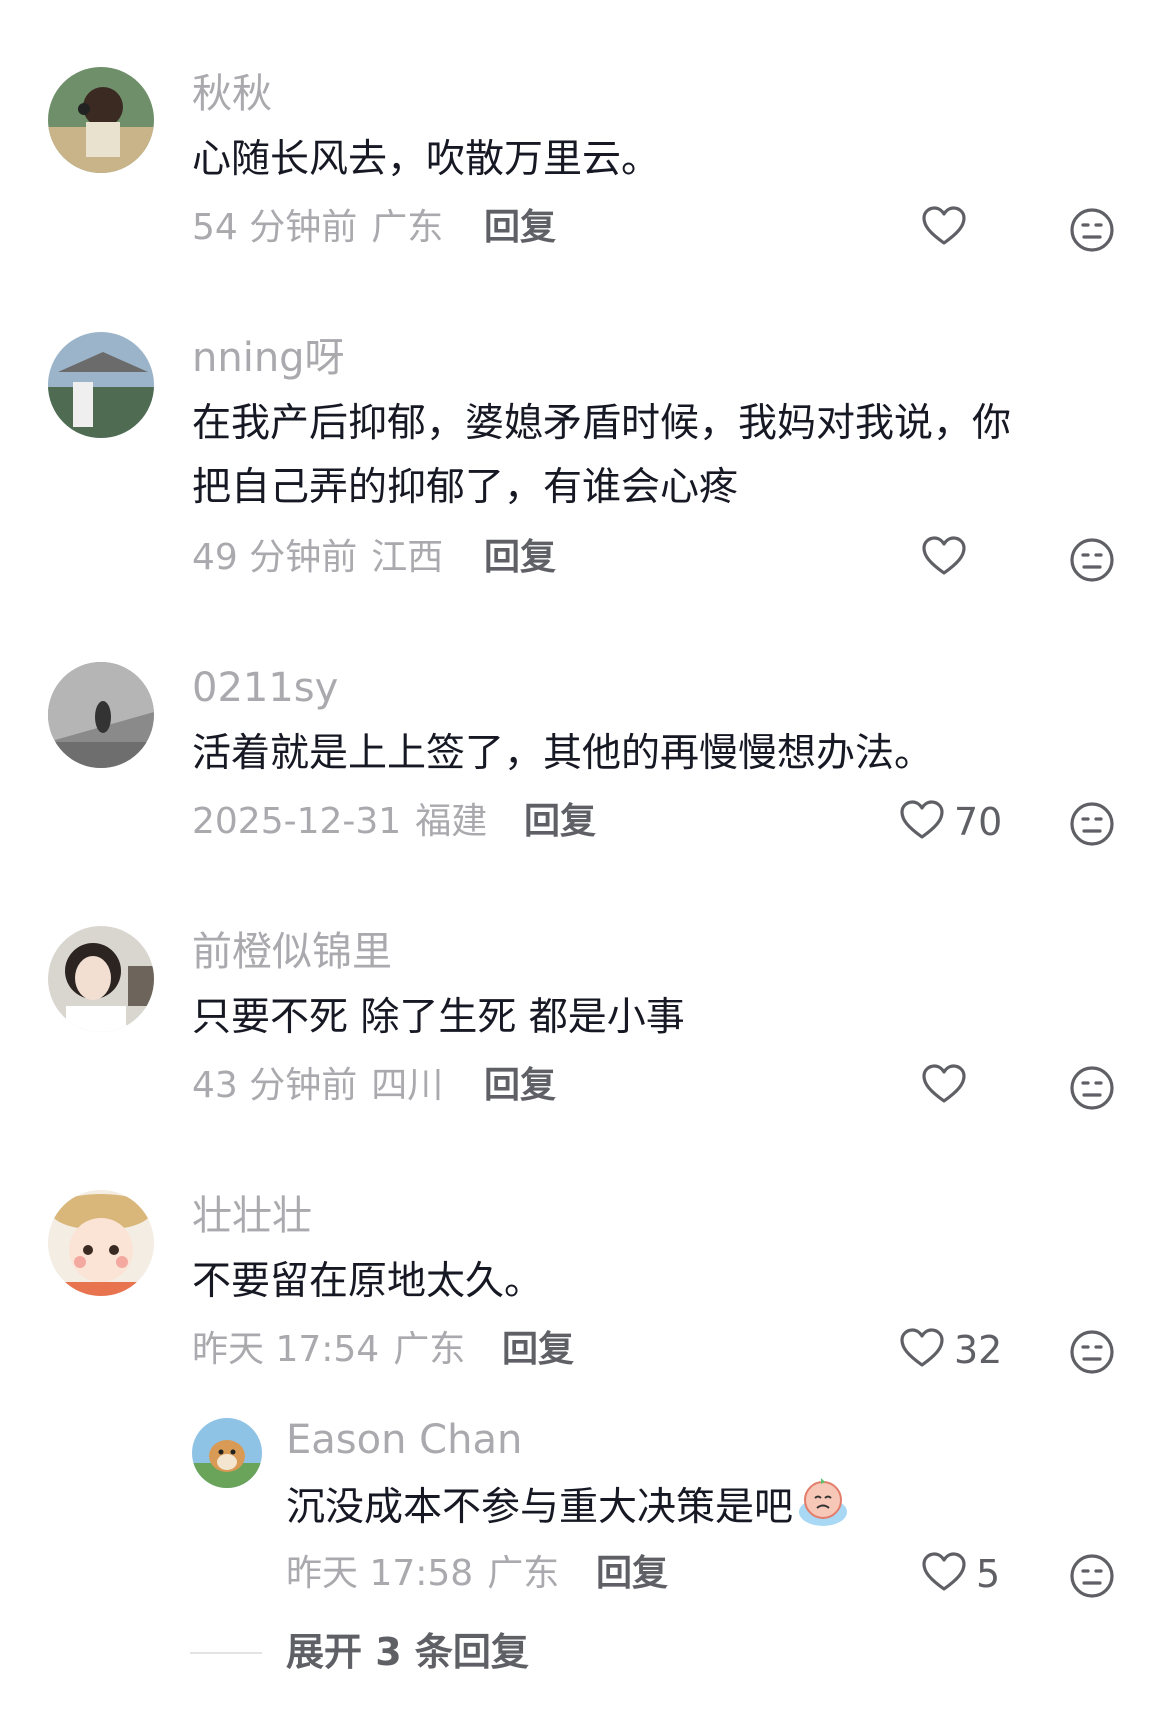 The width and height of the screenshot is (1170, 1713). I want to click on comment-meta: 昨天 17:54 广东, so click(328, 1350).